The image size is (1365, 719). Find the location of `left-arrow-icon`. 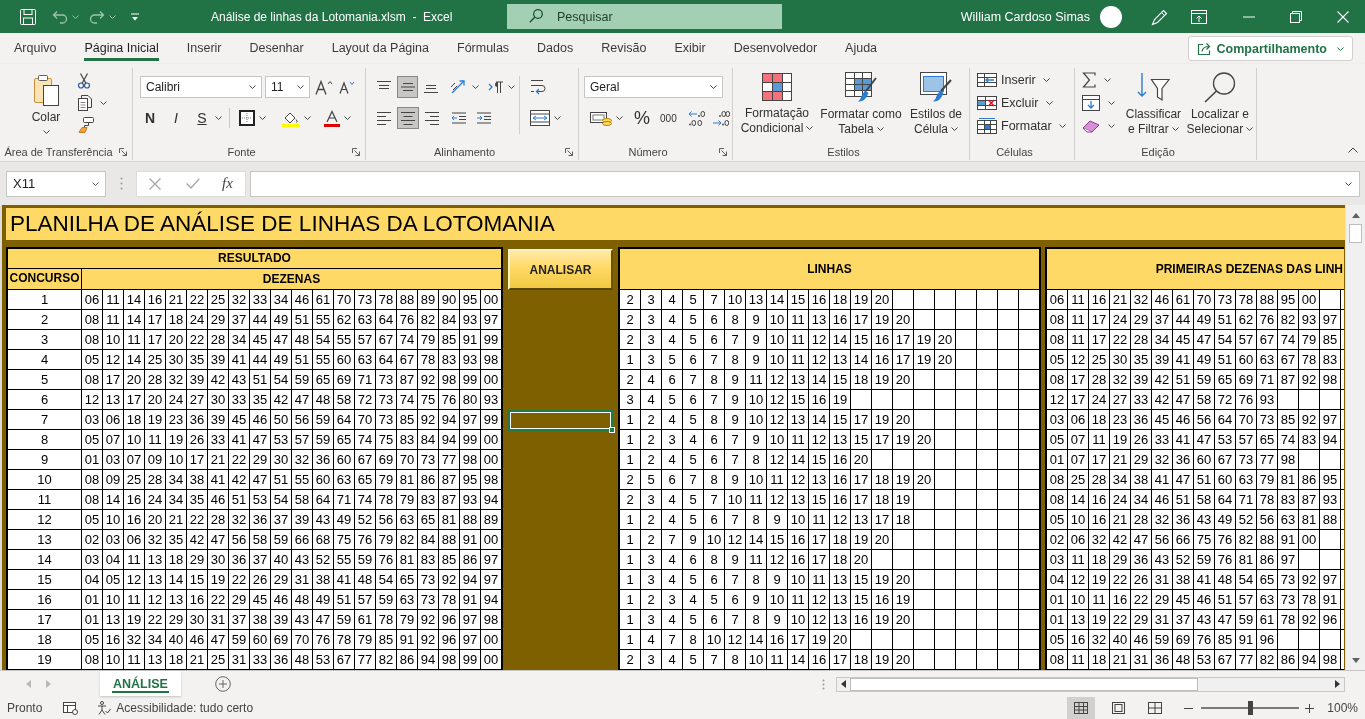

left-arrow-icon is located at coordinates (843, 684).